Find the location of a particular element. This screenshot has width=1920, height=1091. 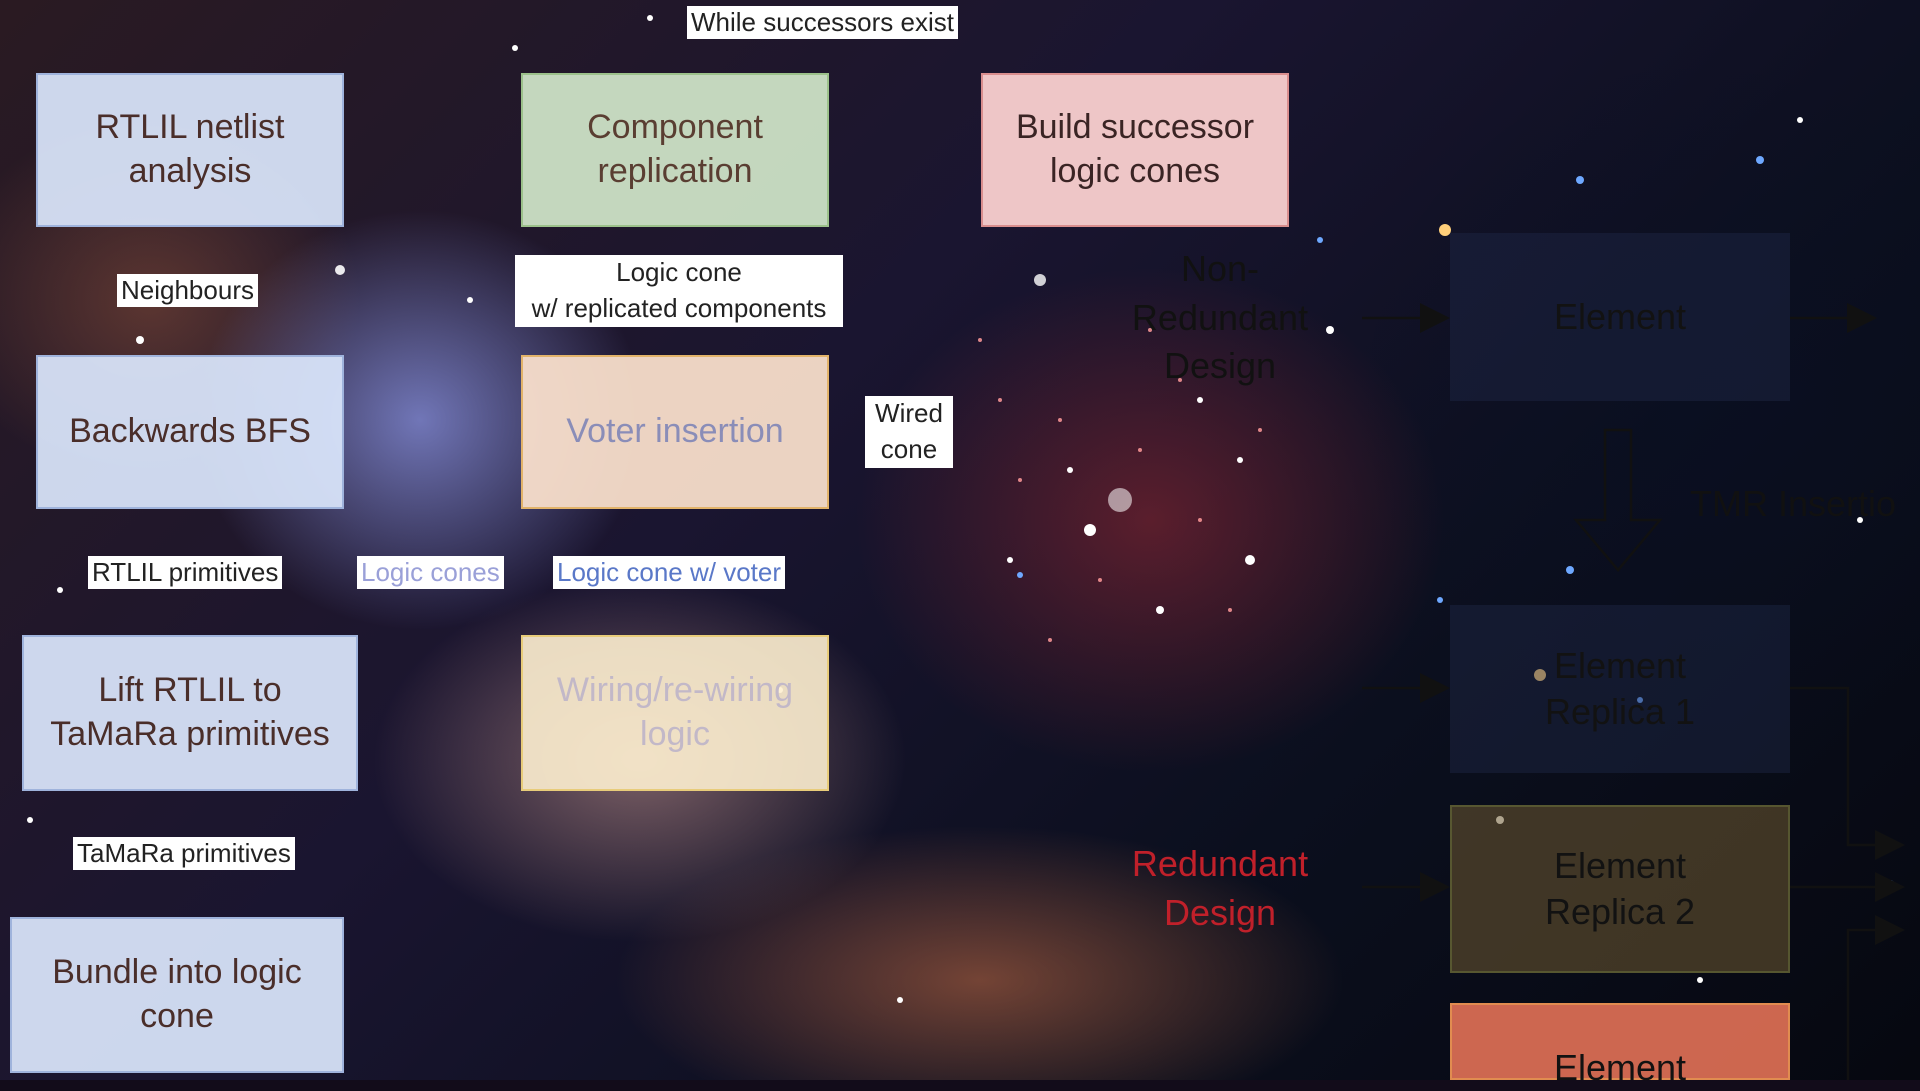

element-box: Element is located at coordinates (1620, 317).